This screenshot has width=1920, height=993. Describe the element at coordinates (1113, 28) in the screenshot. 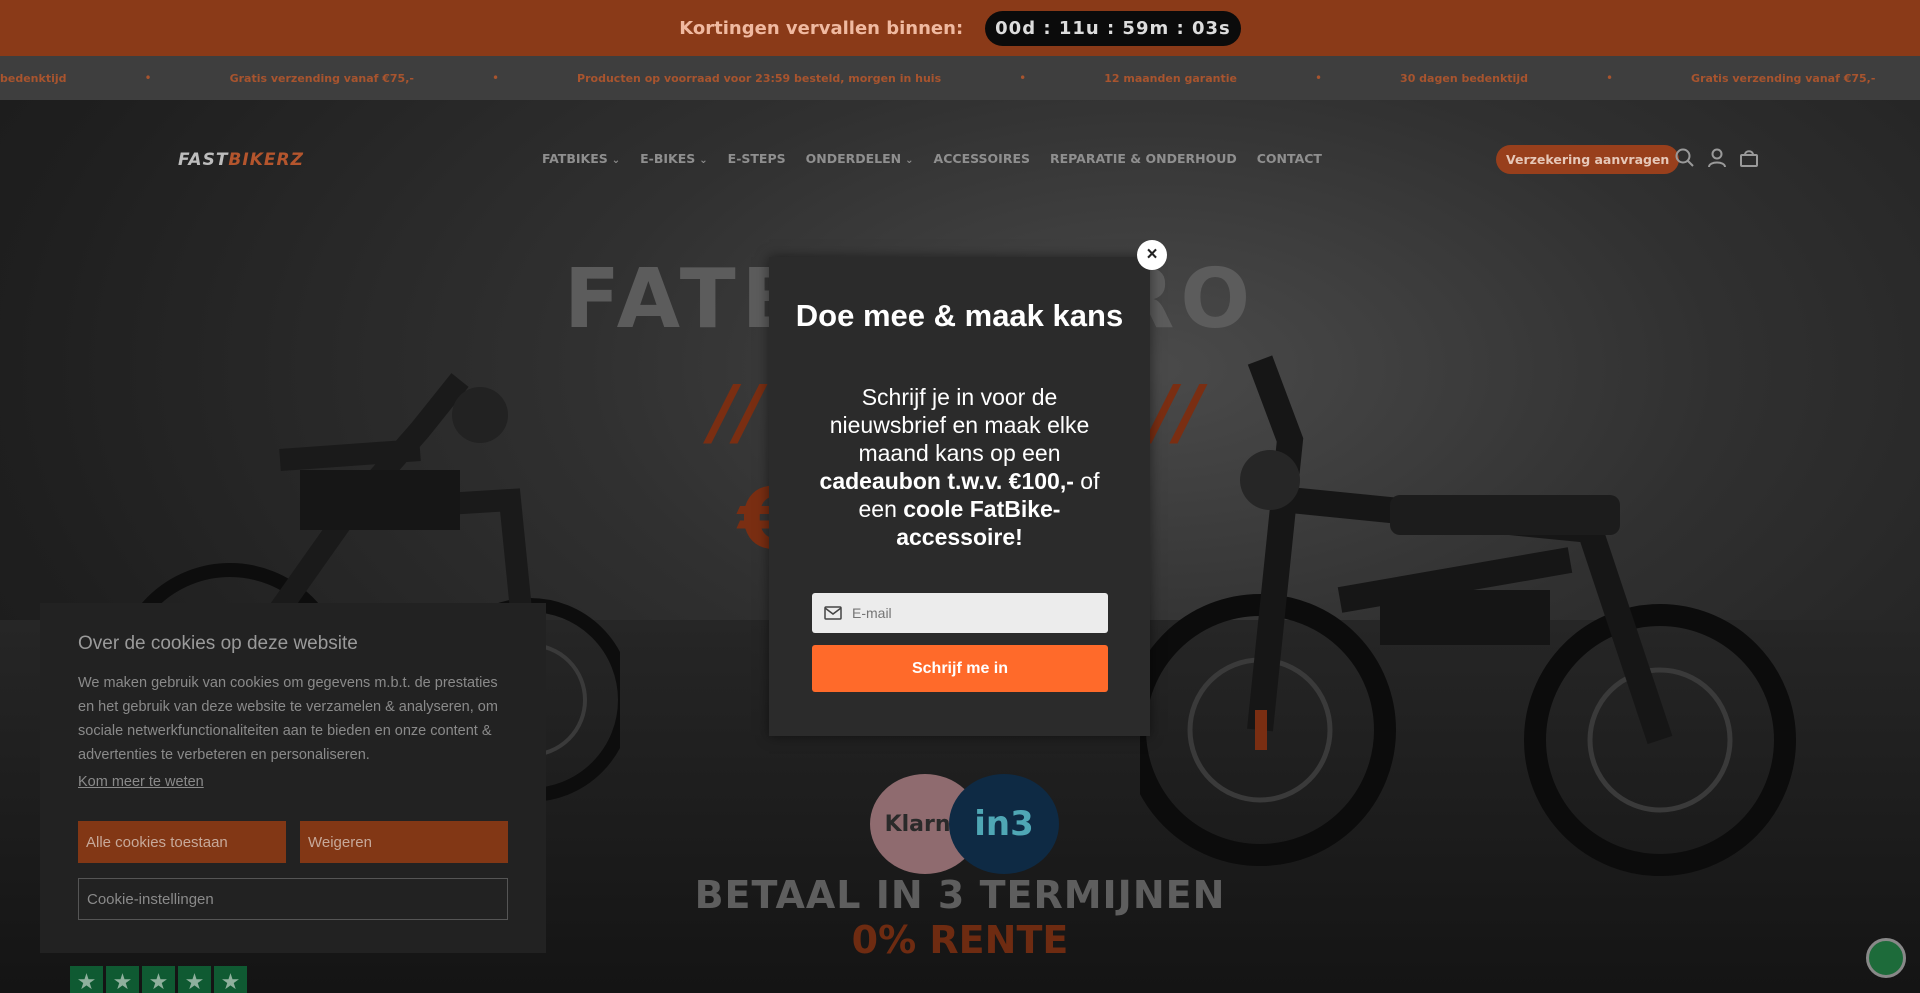

I see `countdown-timer: 00d : 11u : 59m : 03s` at that location.